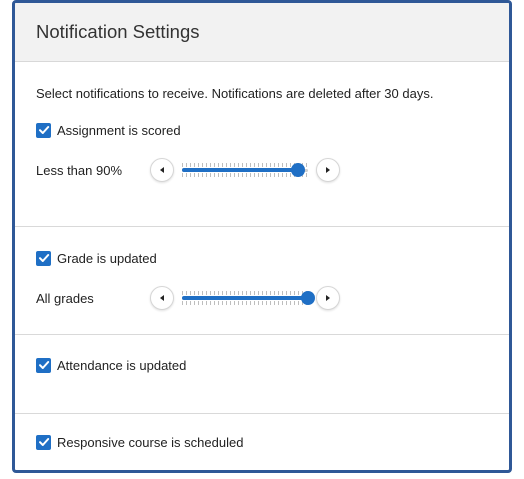 The image size is (524, 479). What do you see at coordinates (65, 298) in the screenshot?
I see `slider-value-label: All grades` at bounding box center [65, 298].